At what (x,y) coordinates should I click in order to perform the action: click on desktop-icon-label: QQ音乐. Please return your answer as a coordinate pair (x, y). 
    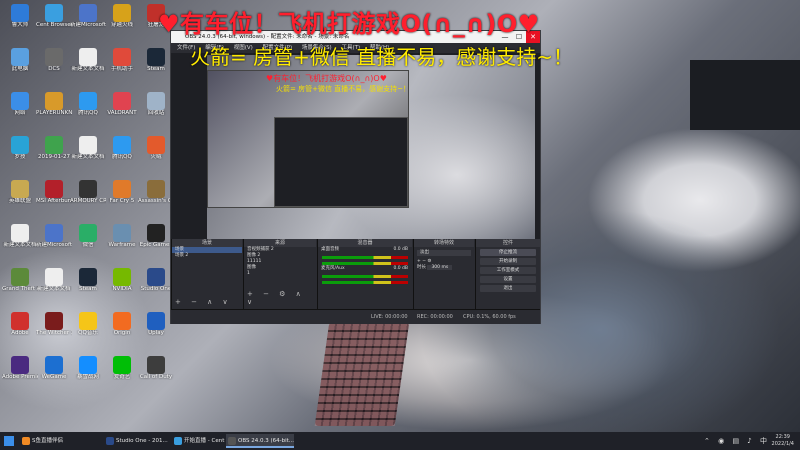
    Looking at the image, I should click on (88, 333).